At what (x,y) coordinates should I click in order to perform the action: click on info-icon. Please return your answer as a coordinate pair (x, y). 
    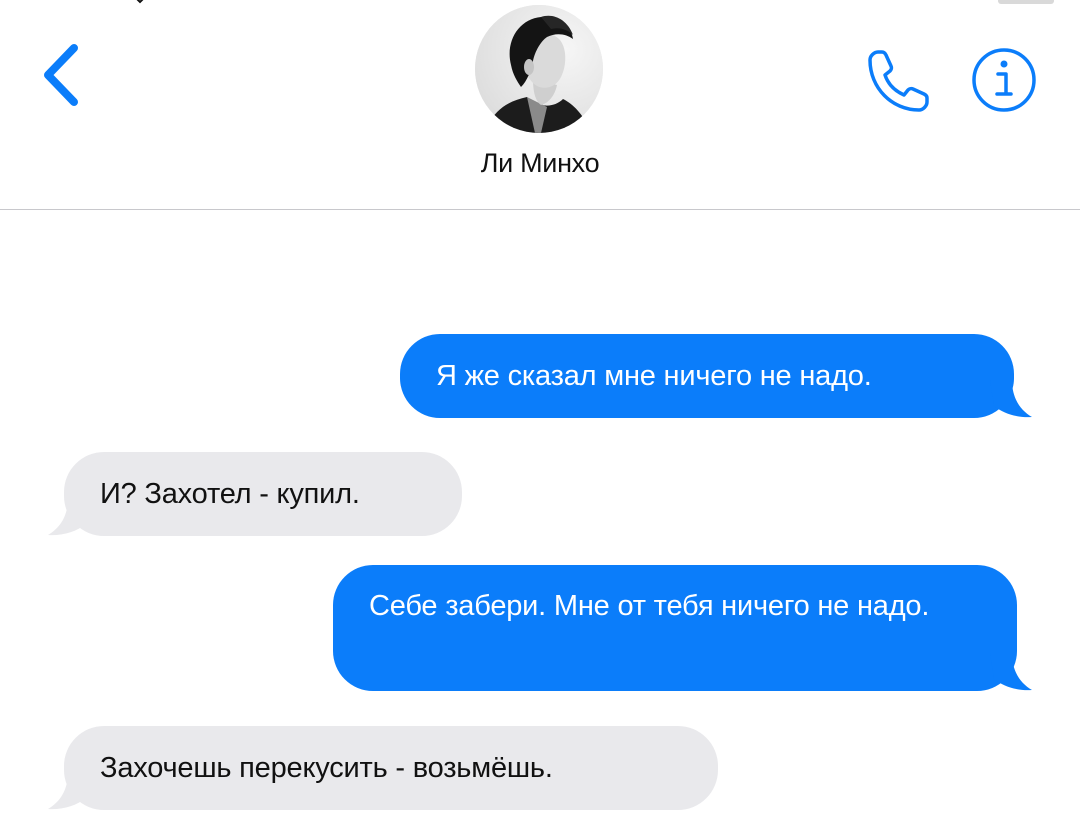
    Looking at the image, I should click on (1004, 80).